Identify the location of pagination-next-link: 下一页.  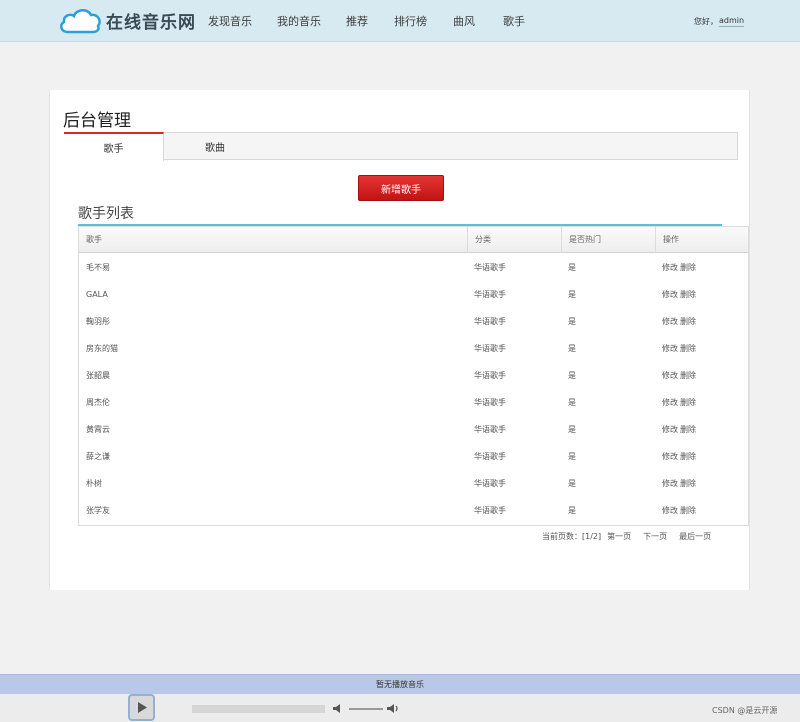
(655, 536).